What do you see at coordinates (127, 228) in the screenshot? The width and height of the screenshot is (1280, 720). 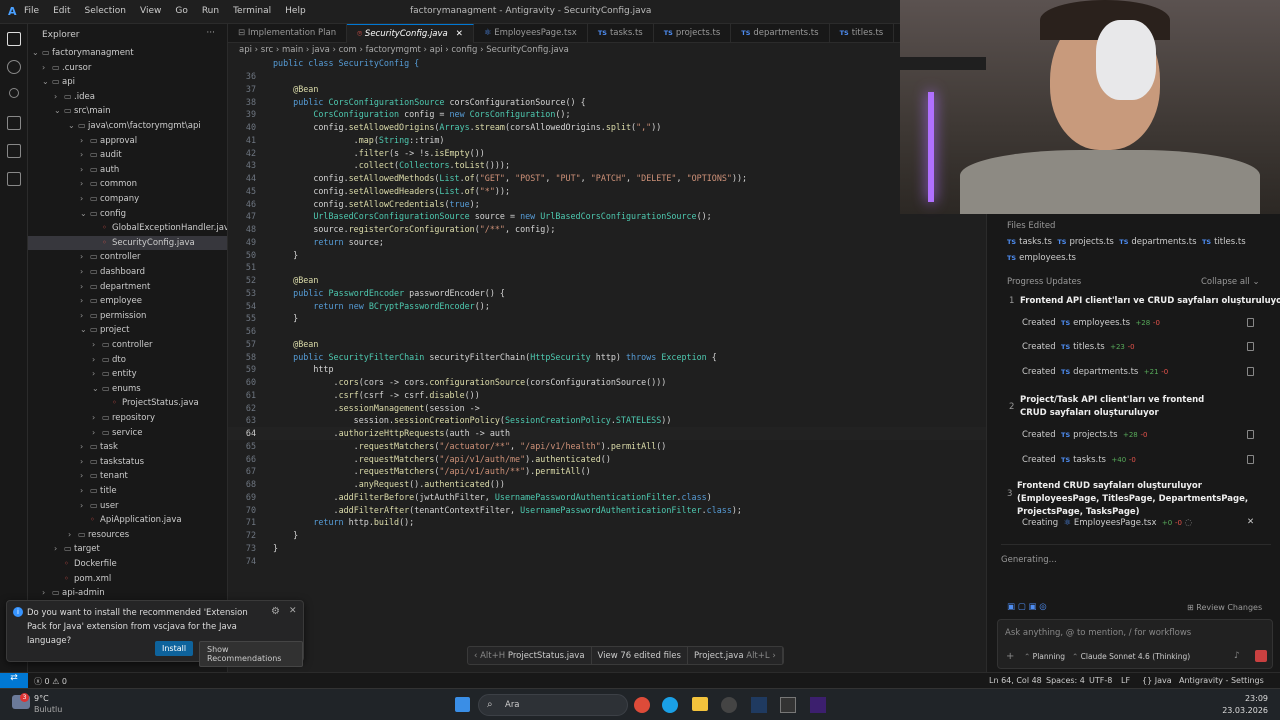 I see `tree-item: ◦ GlobalExceptionHandler.java` at bounding box center [127, 228].